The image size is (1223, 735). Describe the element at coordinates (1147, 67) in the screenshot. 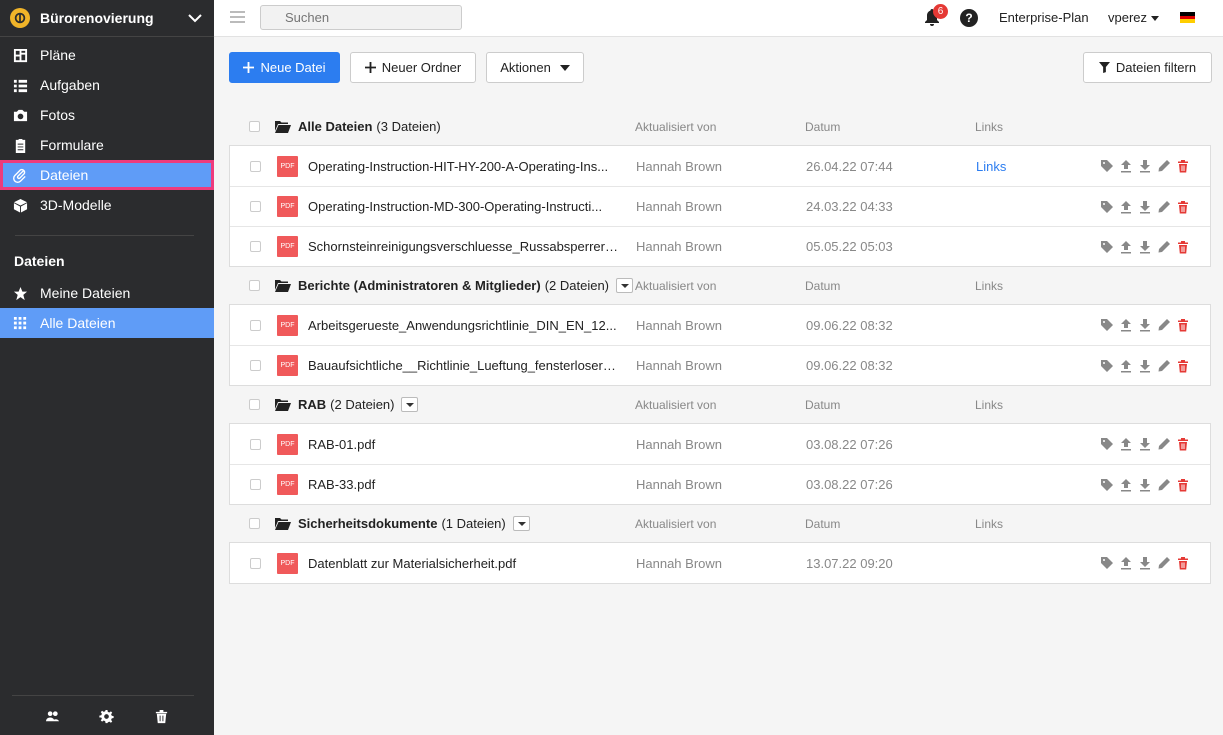

I see `filter-files-button: Dateien filtern` at that location.